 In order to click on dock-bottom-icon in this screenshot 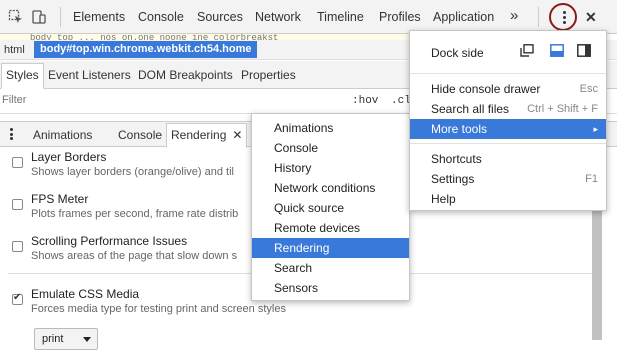, I will do `click(557, 50)`.